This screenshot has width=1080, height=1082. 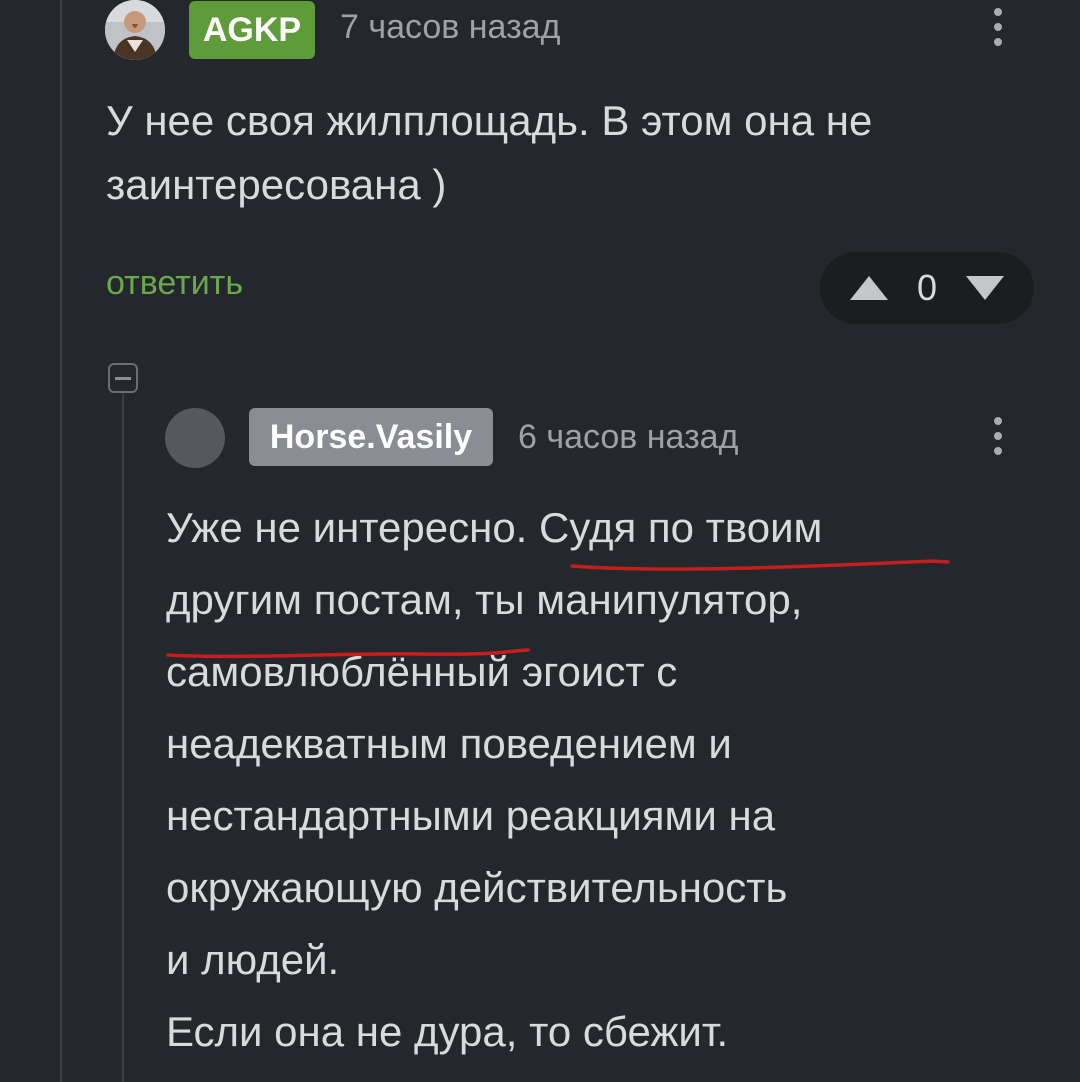 What do you see at coordinates (484, 599) in the screenshot?
I see `comment-line: другим постам, ты манипулятор,` at bounding box center [484, 599].